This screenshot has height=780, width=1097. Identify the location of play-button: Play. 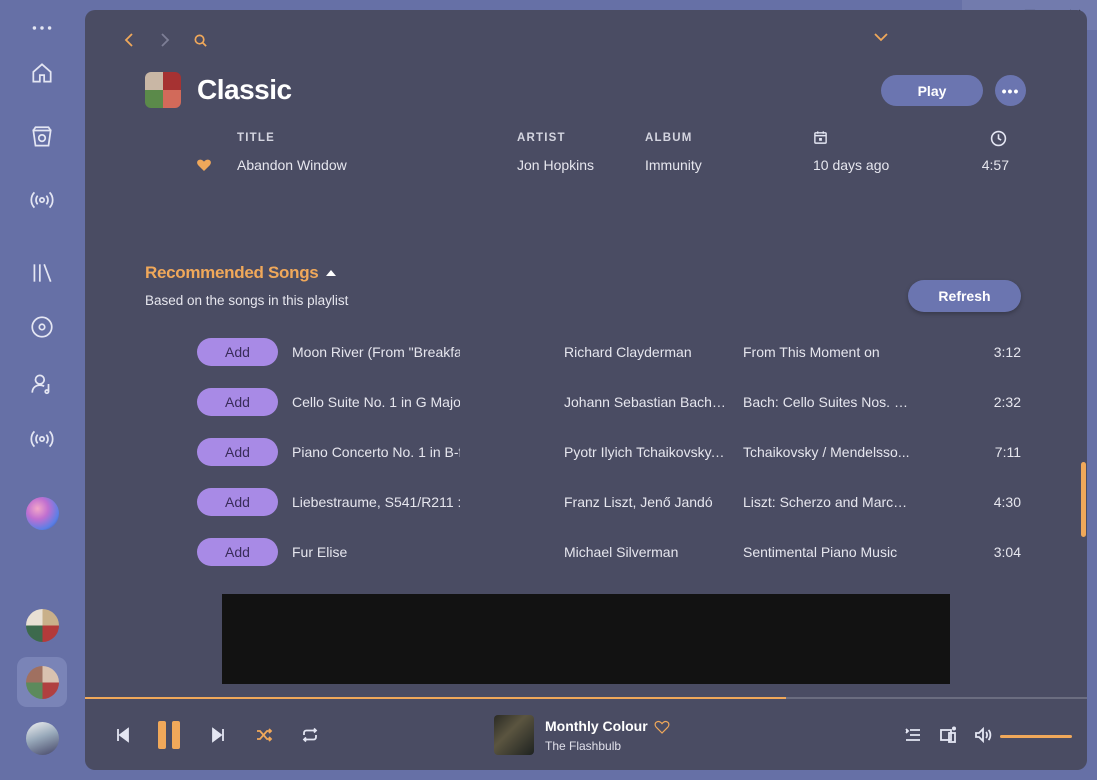
(932, 90).